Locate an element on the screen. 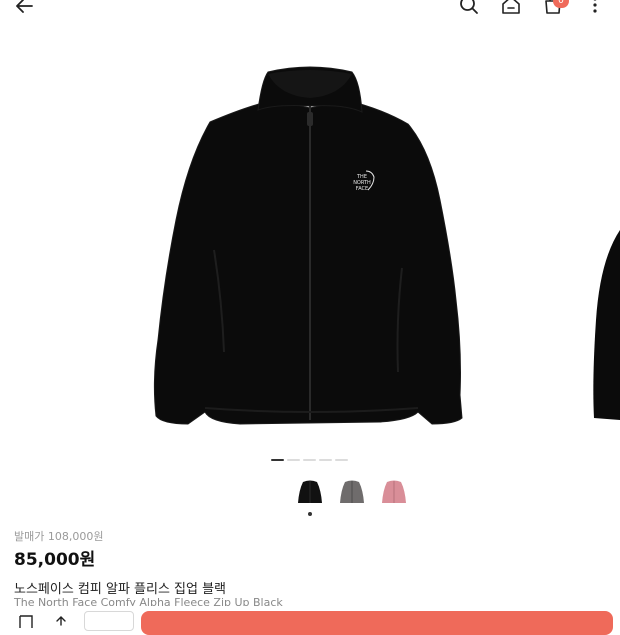 This screenshot has height=635, width=620. product-title-korean: 노스페이스 컴피 알파 플리스 집업 블랙 is located at coordinates (120, 589).